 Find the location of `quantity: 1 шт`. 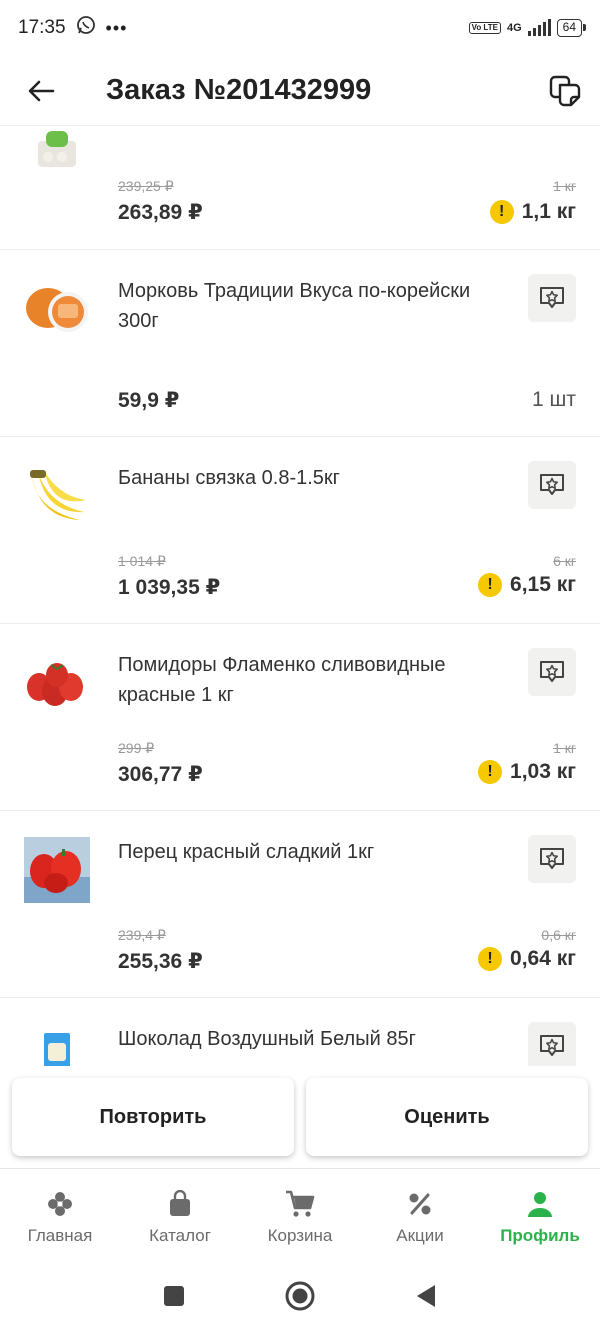

quantity: 1 шт is located at coordinates (554, 400).